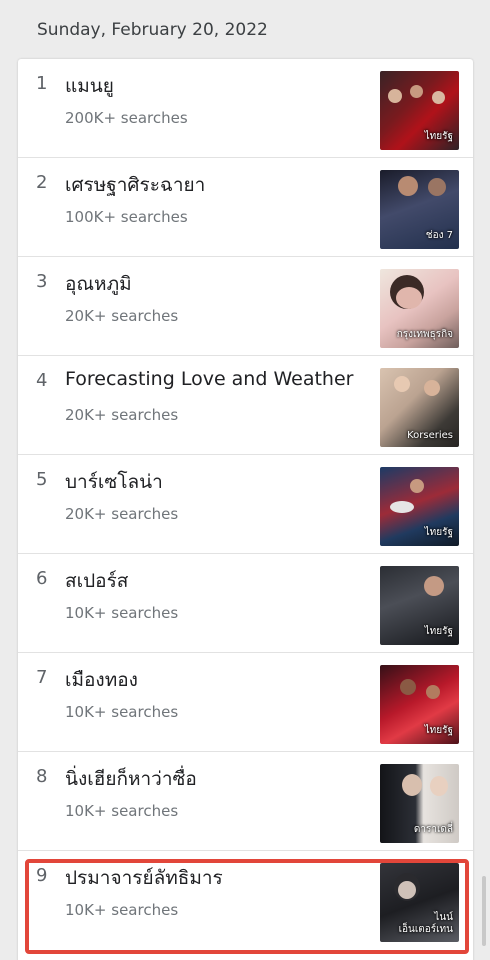  What do you see at coordinates (245, 306) in the screenshot?
I see `trend-item-3: 3 อุณหภูมิ 20K+ searches กรุงเทพธุรกิจ` at bounding box center [245, 306].